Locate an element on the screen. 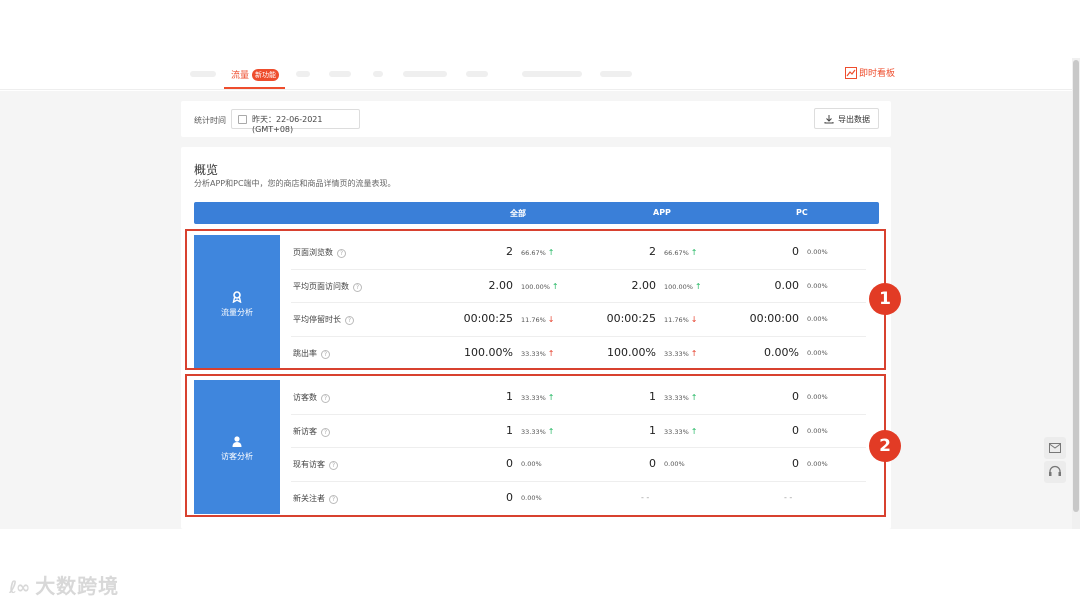 The width and height of the screenshot is (1080, 608). col-header-pc: PC is located at coordinates (802, 212).